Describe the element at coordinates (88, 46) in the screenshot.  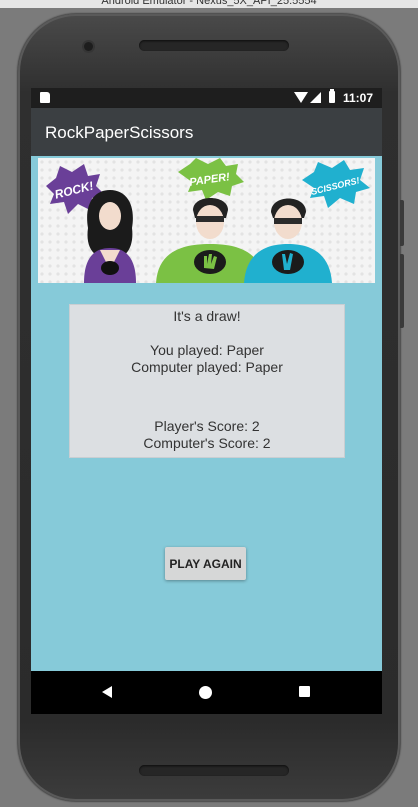
I see `front-camera` at that location.